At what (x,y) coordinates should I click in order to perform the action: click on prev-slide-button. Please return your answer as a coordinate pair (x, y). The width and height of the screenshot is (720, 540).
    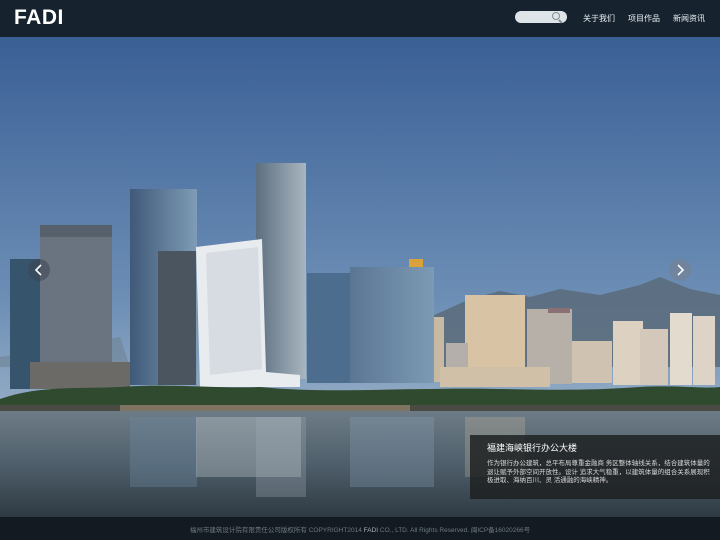
    Looking at the image, I should click on (39, 270).